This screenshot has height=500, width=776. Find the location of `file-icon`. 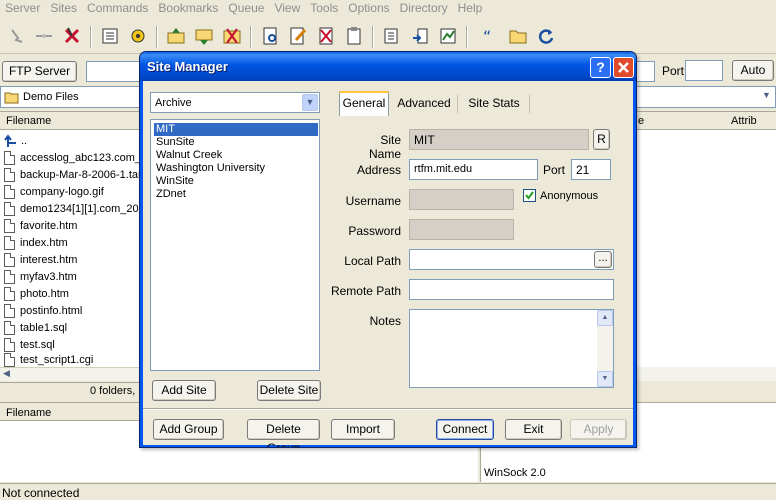

file-icon is located at coordinates (9, 242).